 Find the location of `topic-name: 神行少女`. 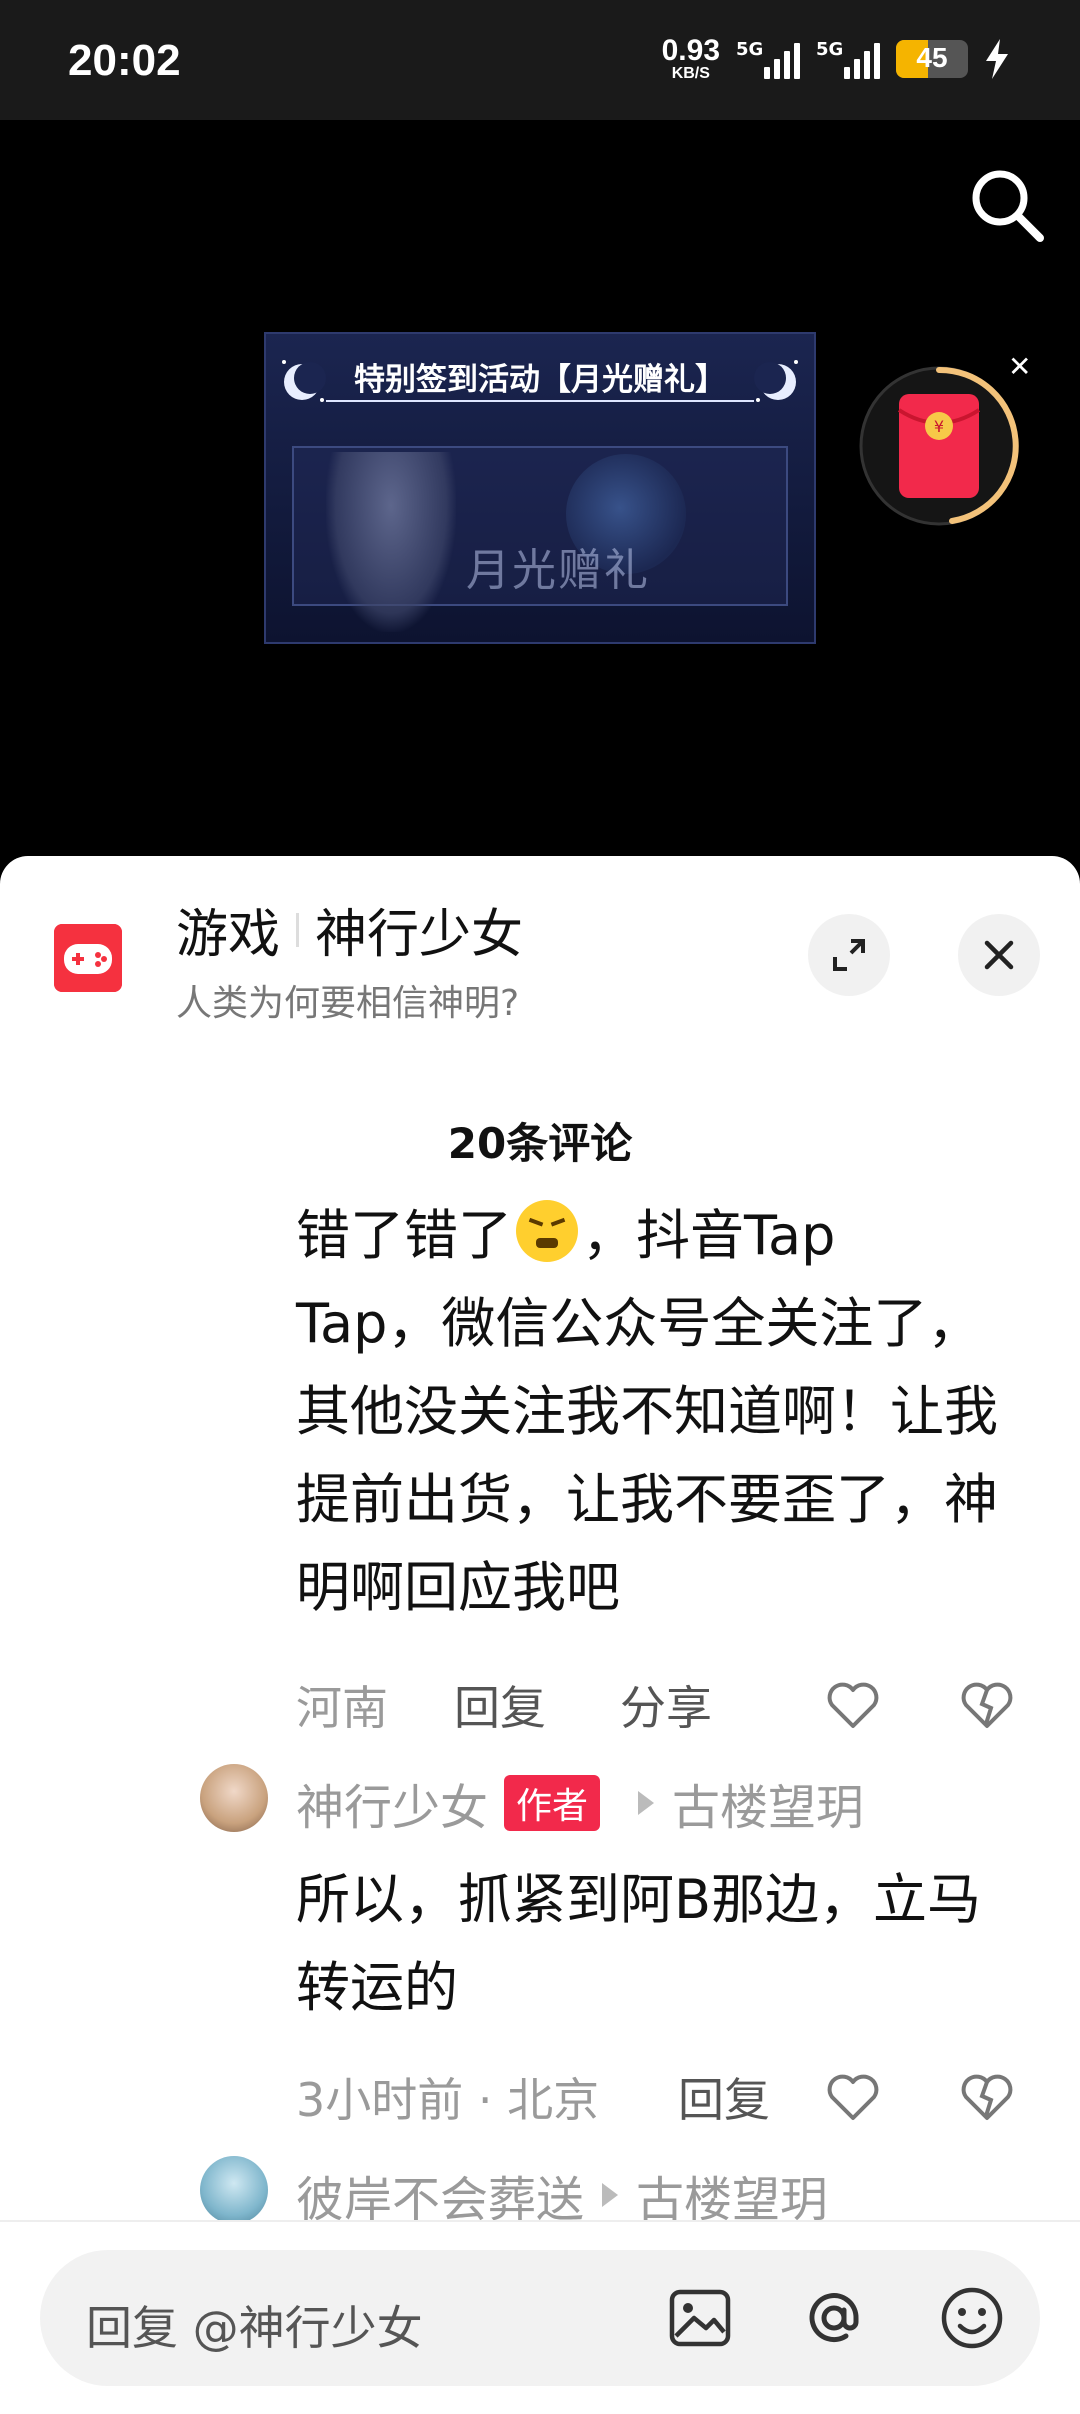

topic-name: 神行少女 is located at coordinates (419, 935).